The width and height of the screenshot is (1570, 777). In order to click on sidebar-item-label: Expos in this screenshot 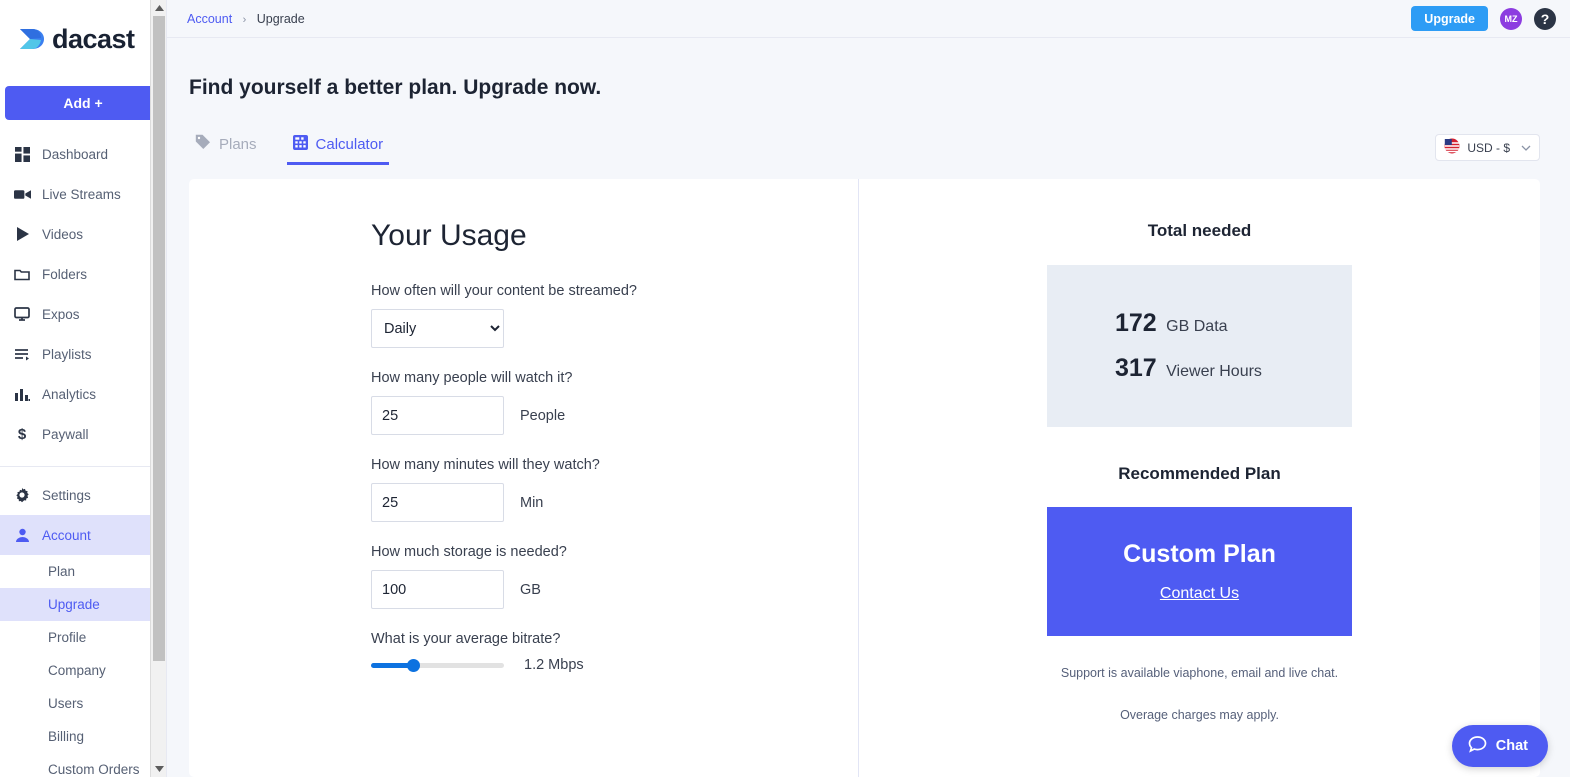, I will do `click(61, 314)`.